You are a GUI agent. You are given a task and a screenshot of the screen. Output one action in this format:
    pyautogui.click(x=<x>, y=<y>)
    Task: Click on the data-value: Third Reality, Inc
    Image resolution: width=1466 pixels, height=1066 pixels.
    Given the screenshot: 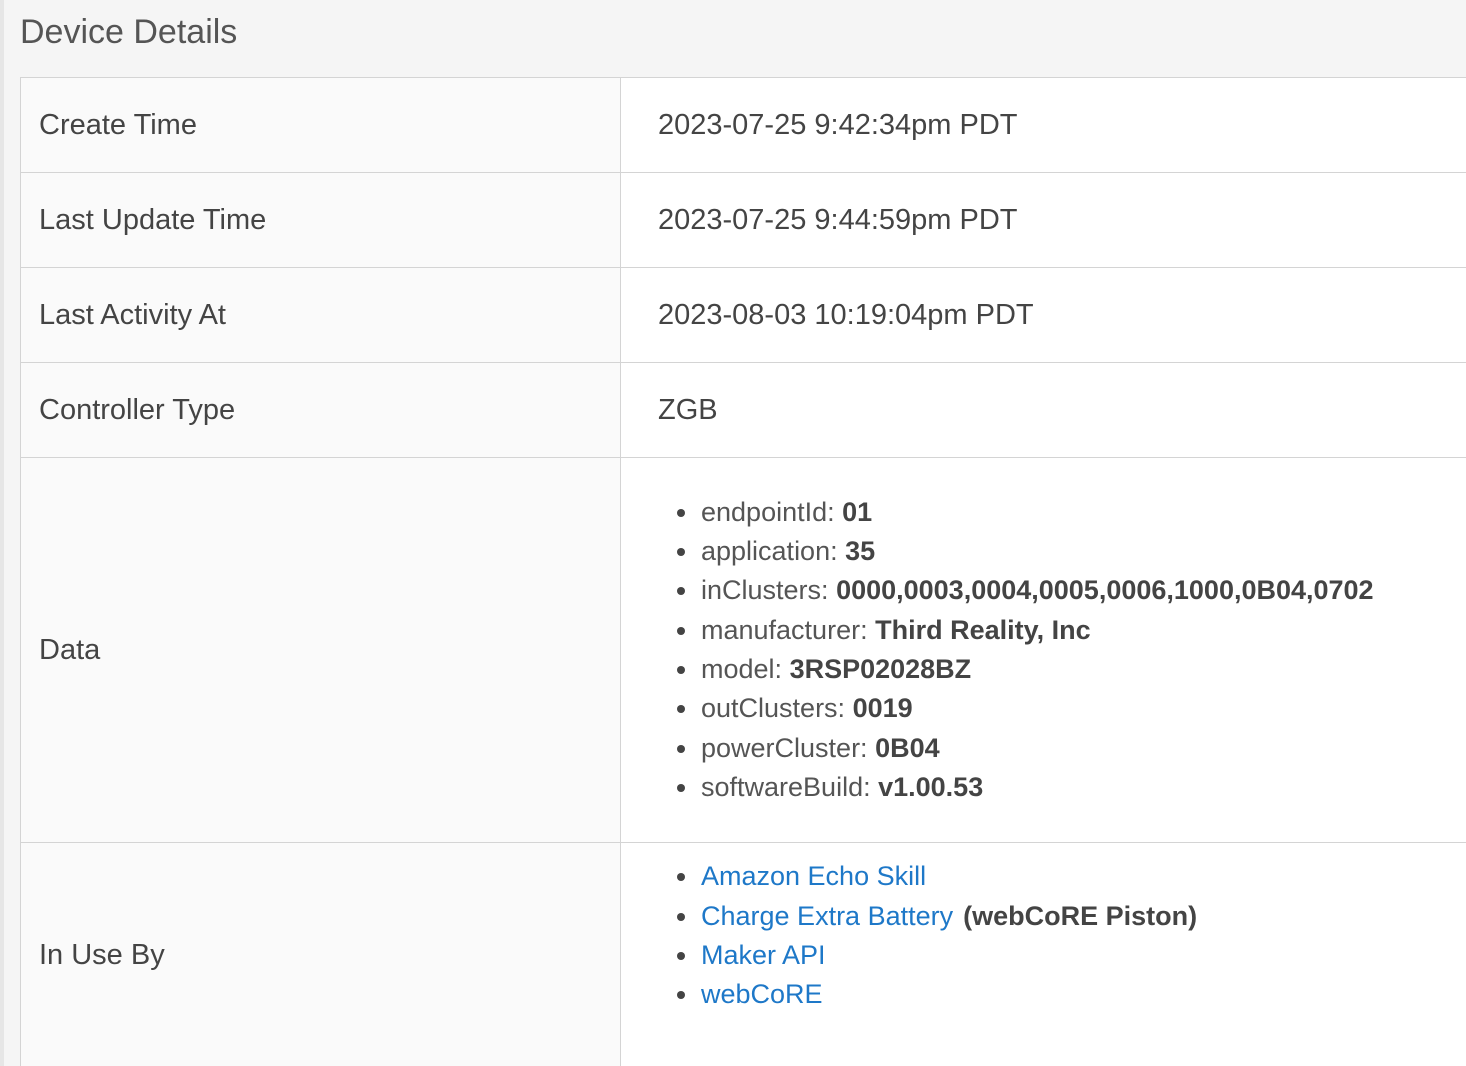 What is the action you would take?
    pyautogui.click(x=983, y=629)
    